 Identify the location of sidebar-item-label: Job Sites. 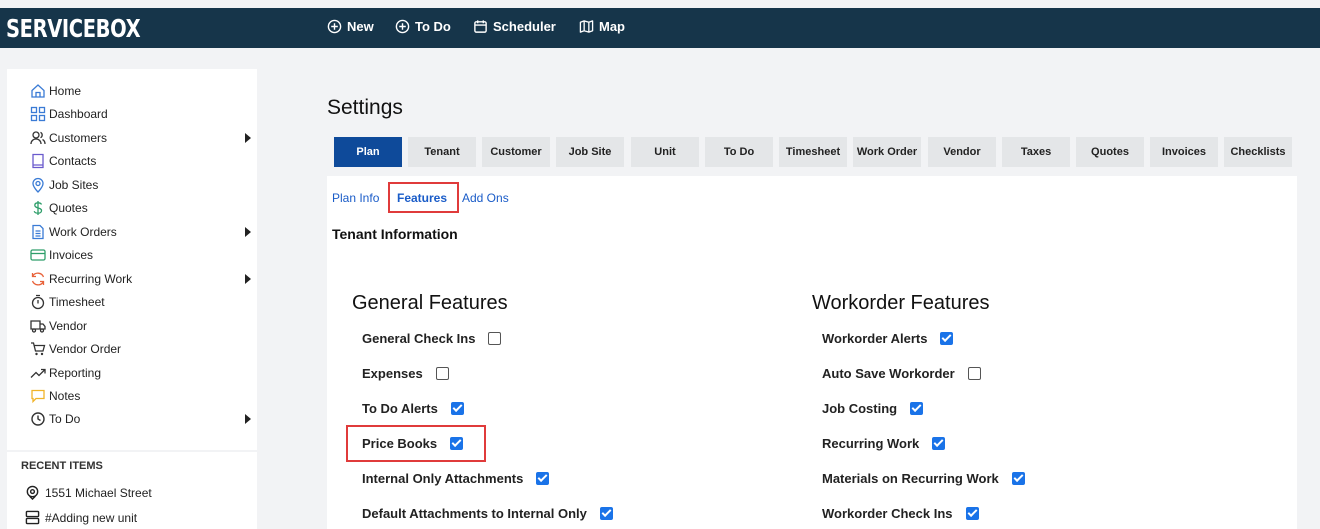
(74, 185).